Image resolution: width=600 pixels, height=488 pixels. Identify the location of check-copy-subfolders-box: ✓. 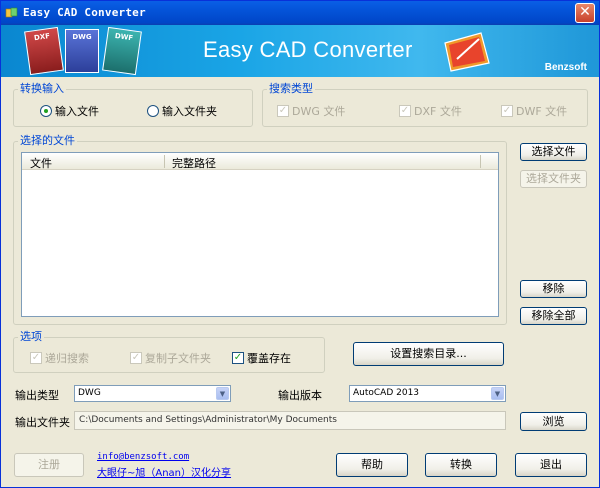
(136, 358).